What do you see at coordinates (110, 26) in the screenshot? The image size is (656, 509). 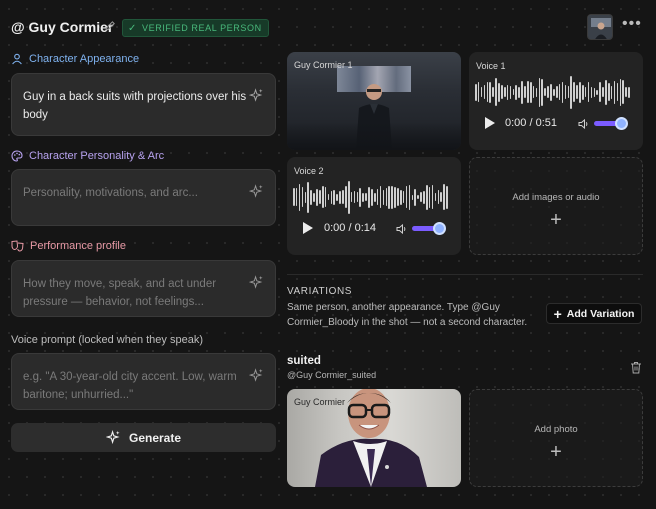 I see `pencil-icon` at bounding box center [110, 26].